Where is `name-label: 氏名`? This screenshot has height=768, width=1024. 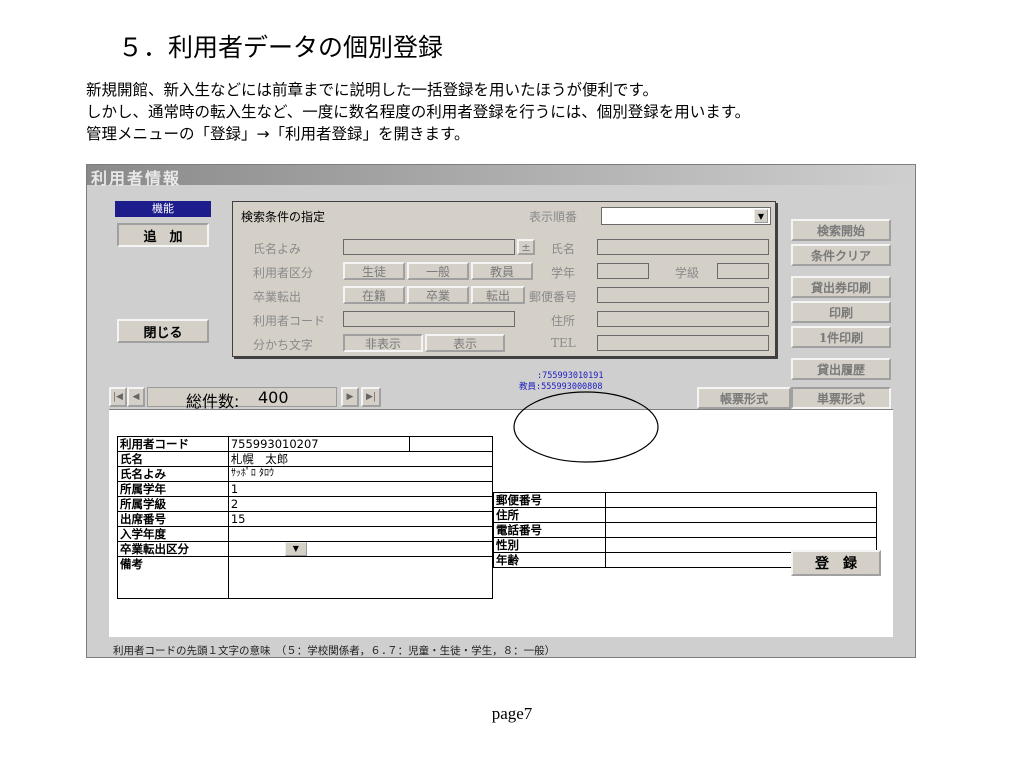
name-label: 氏名 is located at coordinates (563, 249).